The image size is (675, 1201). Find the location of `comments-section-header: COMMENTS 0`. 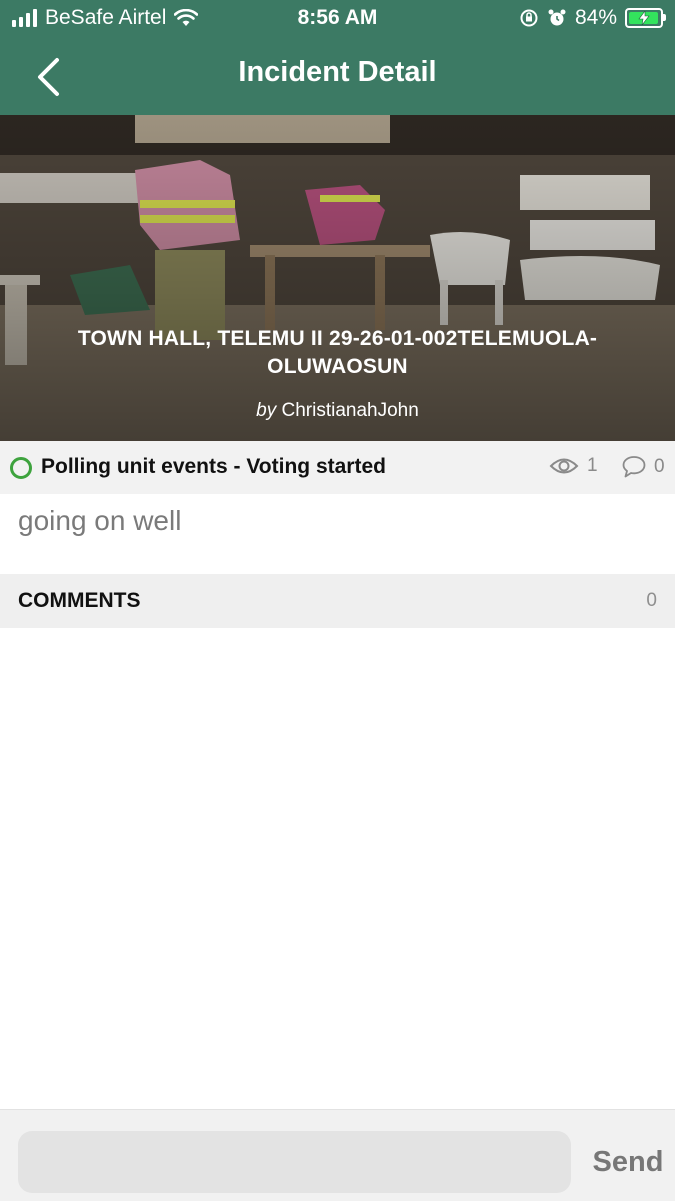

comments-section-header: COMMENTS 0 is located at coordinates (337, 601).